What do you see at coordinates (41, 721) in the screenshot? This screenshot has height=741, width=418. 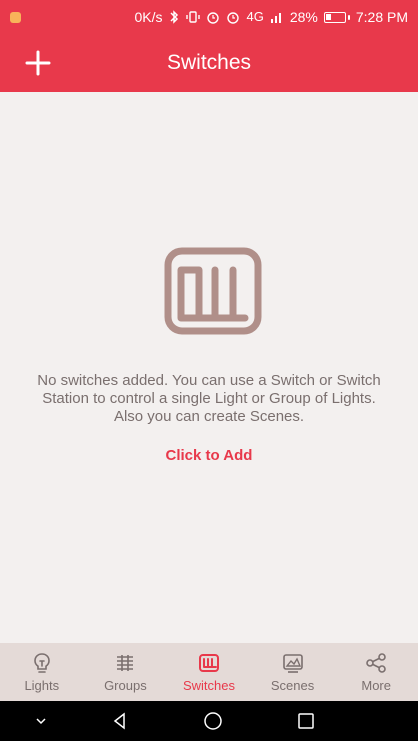 I see `chevron-down-icon` at bounding box center [41, 721].